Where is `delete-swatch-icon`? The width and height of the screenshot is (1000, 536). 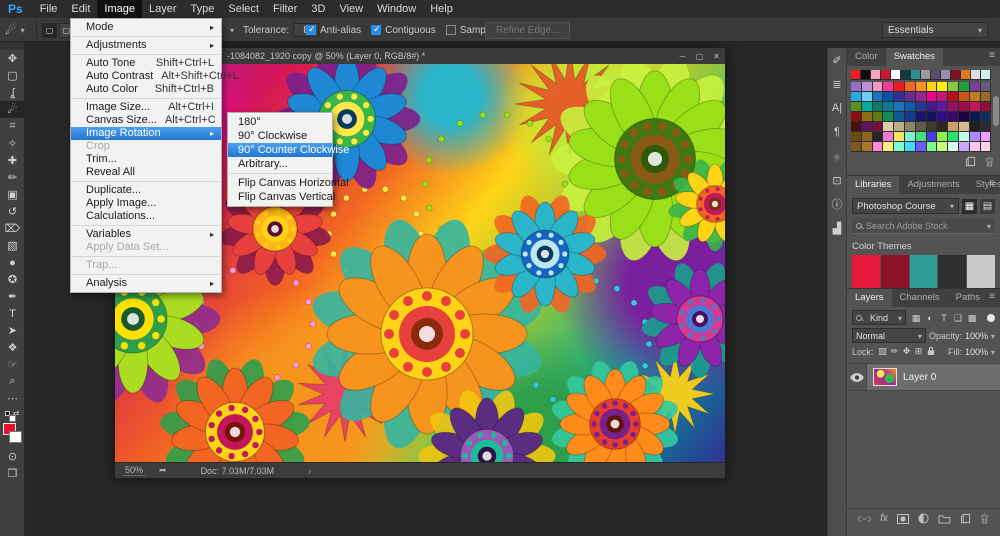
delete-swatch-icon is located at coordinates (989, 163).